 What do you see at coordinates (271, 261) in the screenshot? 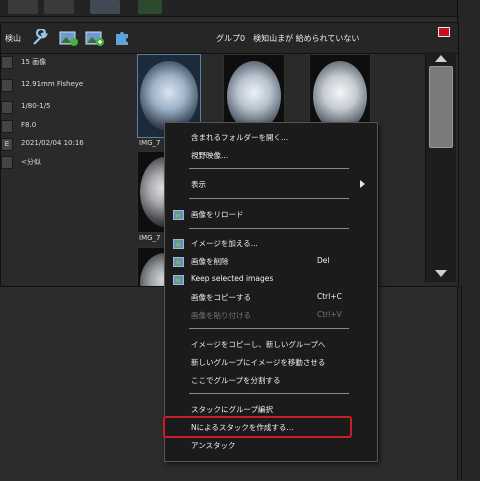
I see `menu-item-delete: 画像を削除 Del` at bounding box center [271, 261].